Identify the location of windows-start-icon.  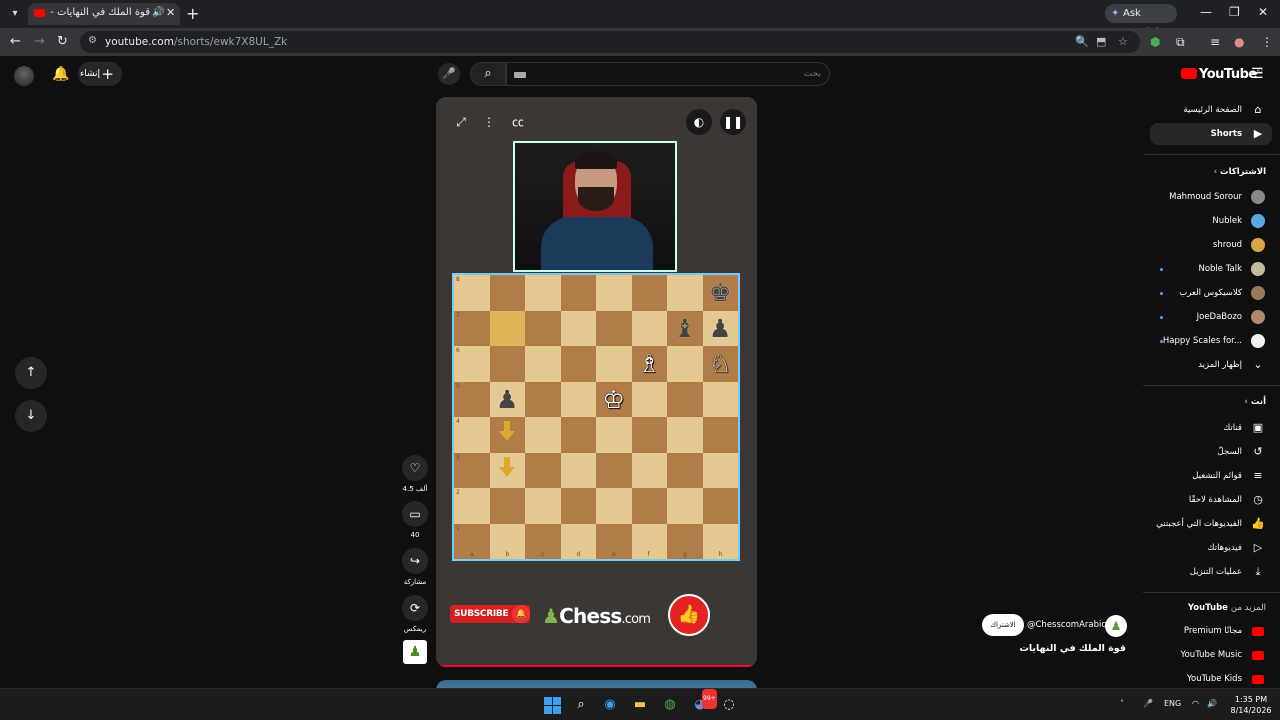
(552, 705).